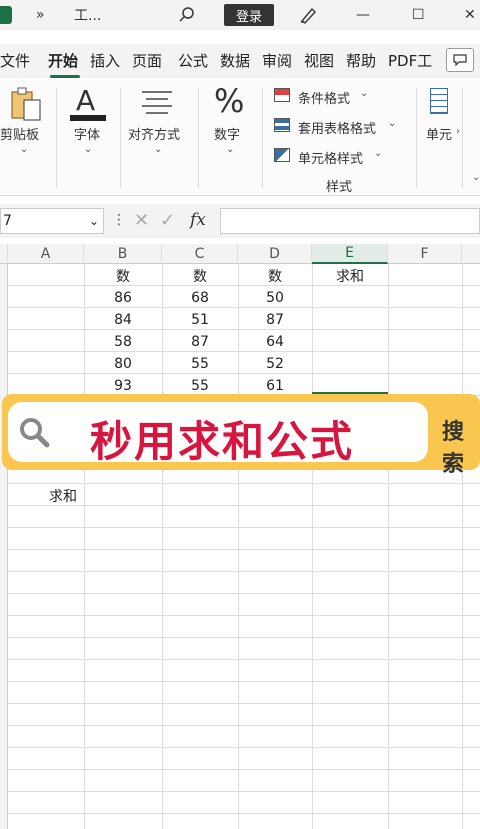 The height and width of the screenshot is (829, 480). I want to click on tab-page-layout: 页面, so click(147, 60).